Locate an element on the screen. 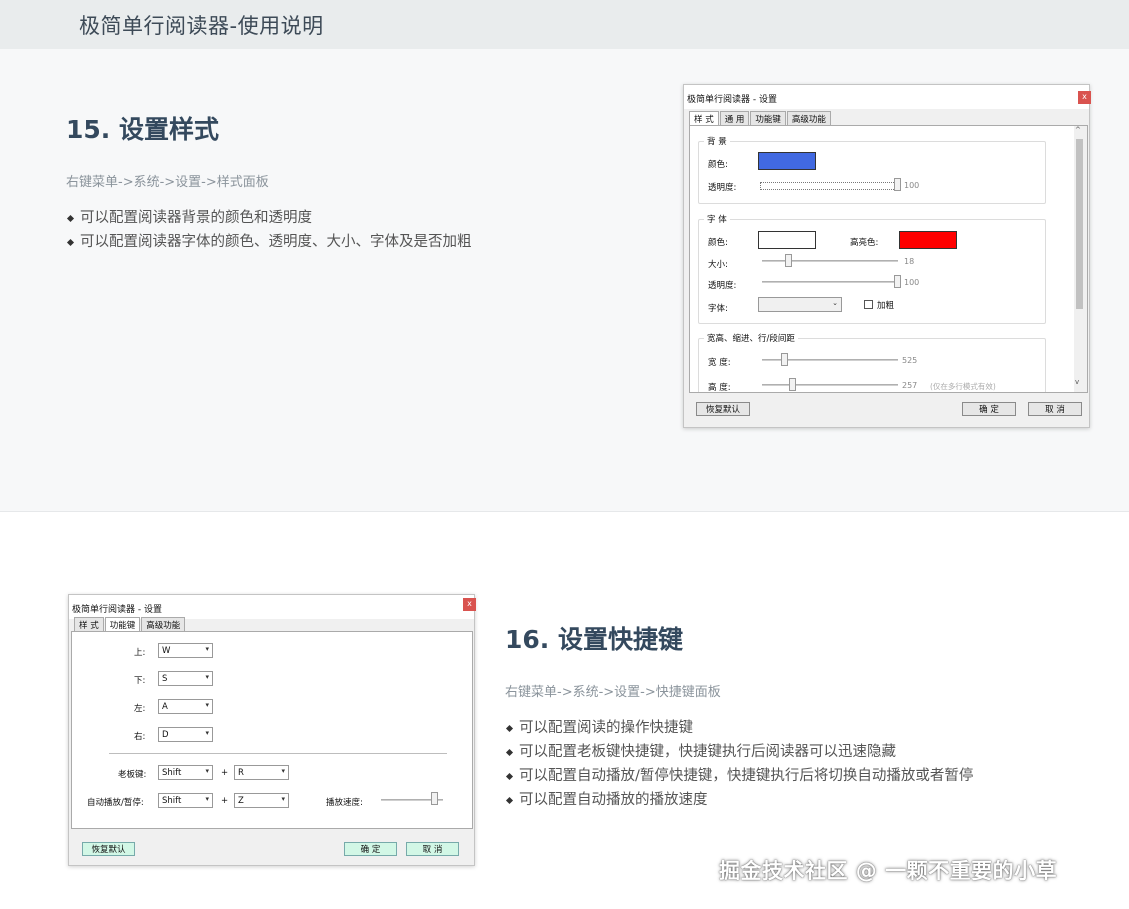 The width and height of the screenshot is (1129, 909). font-opacity-label: 透明度: is located at coordinates (722, 286).